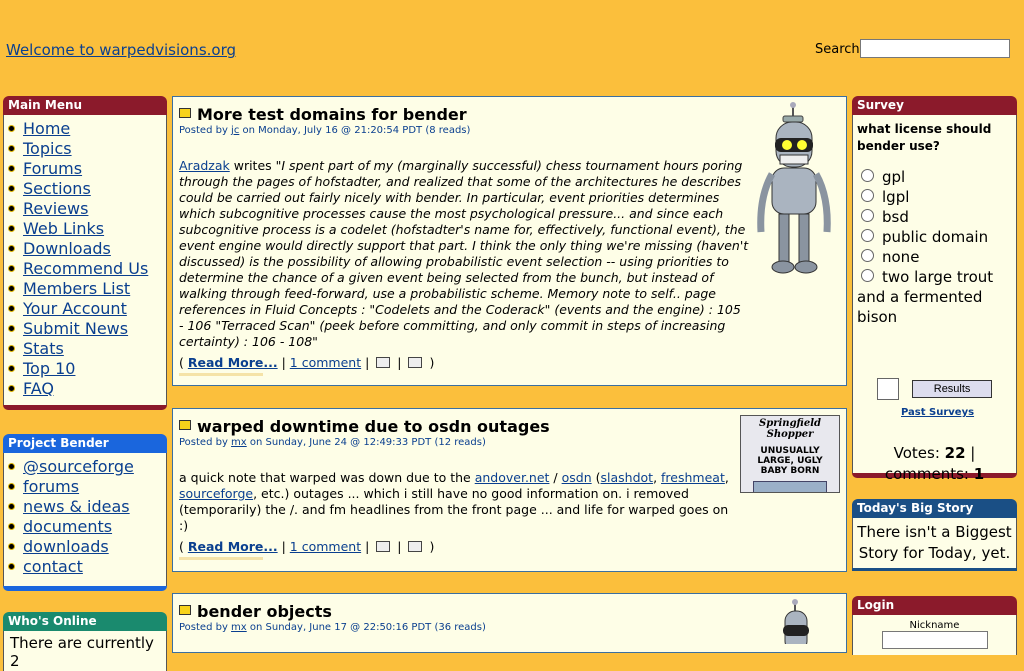  Describe the element at coordinates (888, 389) in the screenshot. I see `poll-icon` at that location.